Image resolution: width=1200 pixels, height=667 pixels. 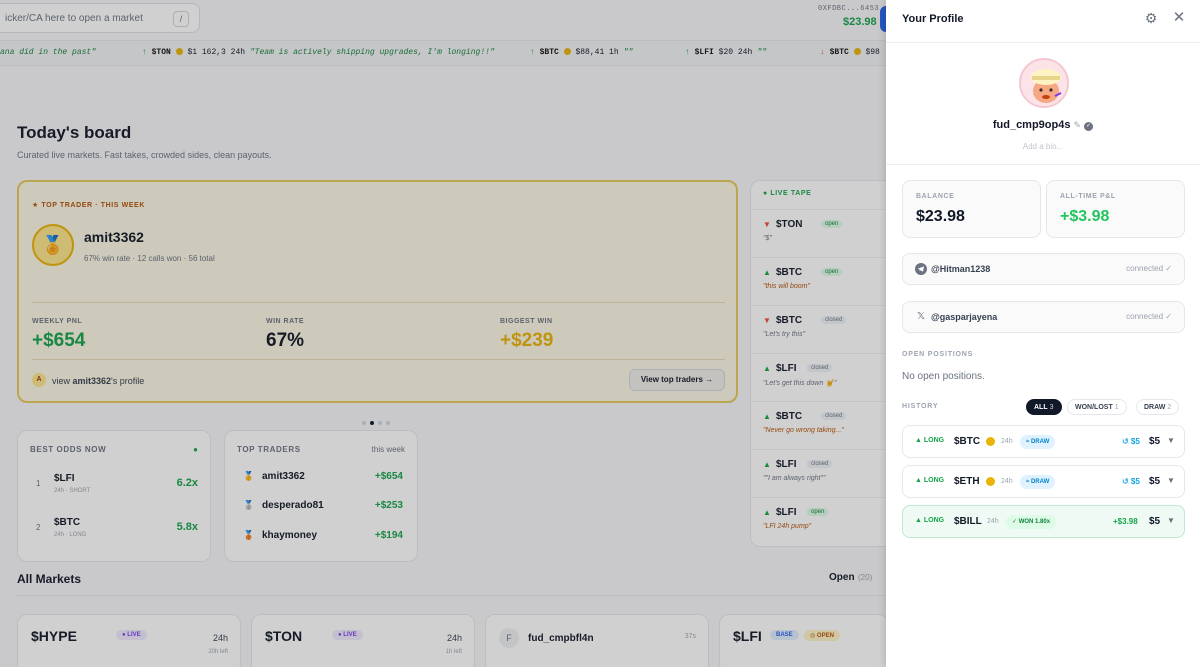 I want to click on telegram-icon, so click(x=921, y=269).